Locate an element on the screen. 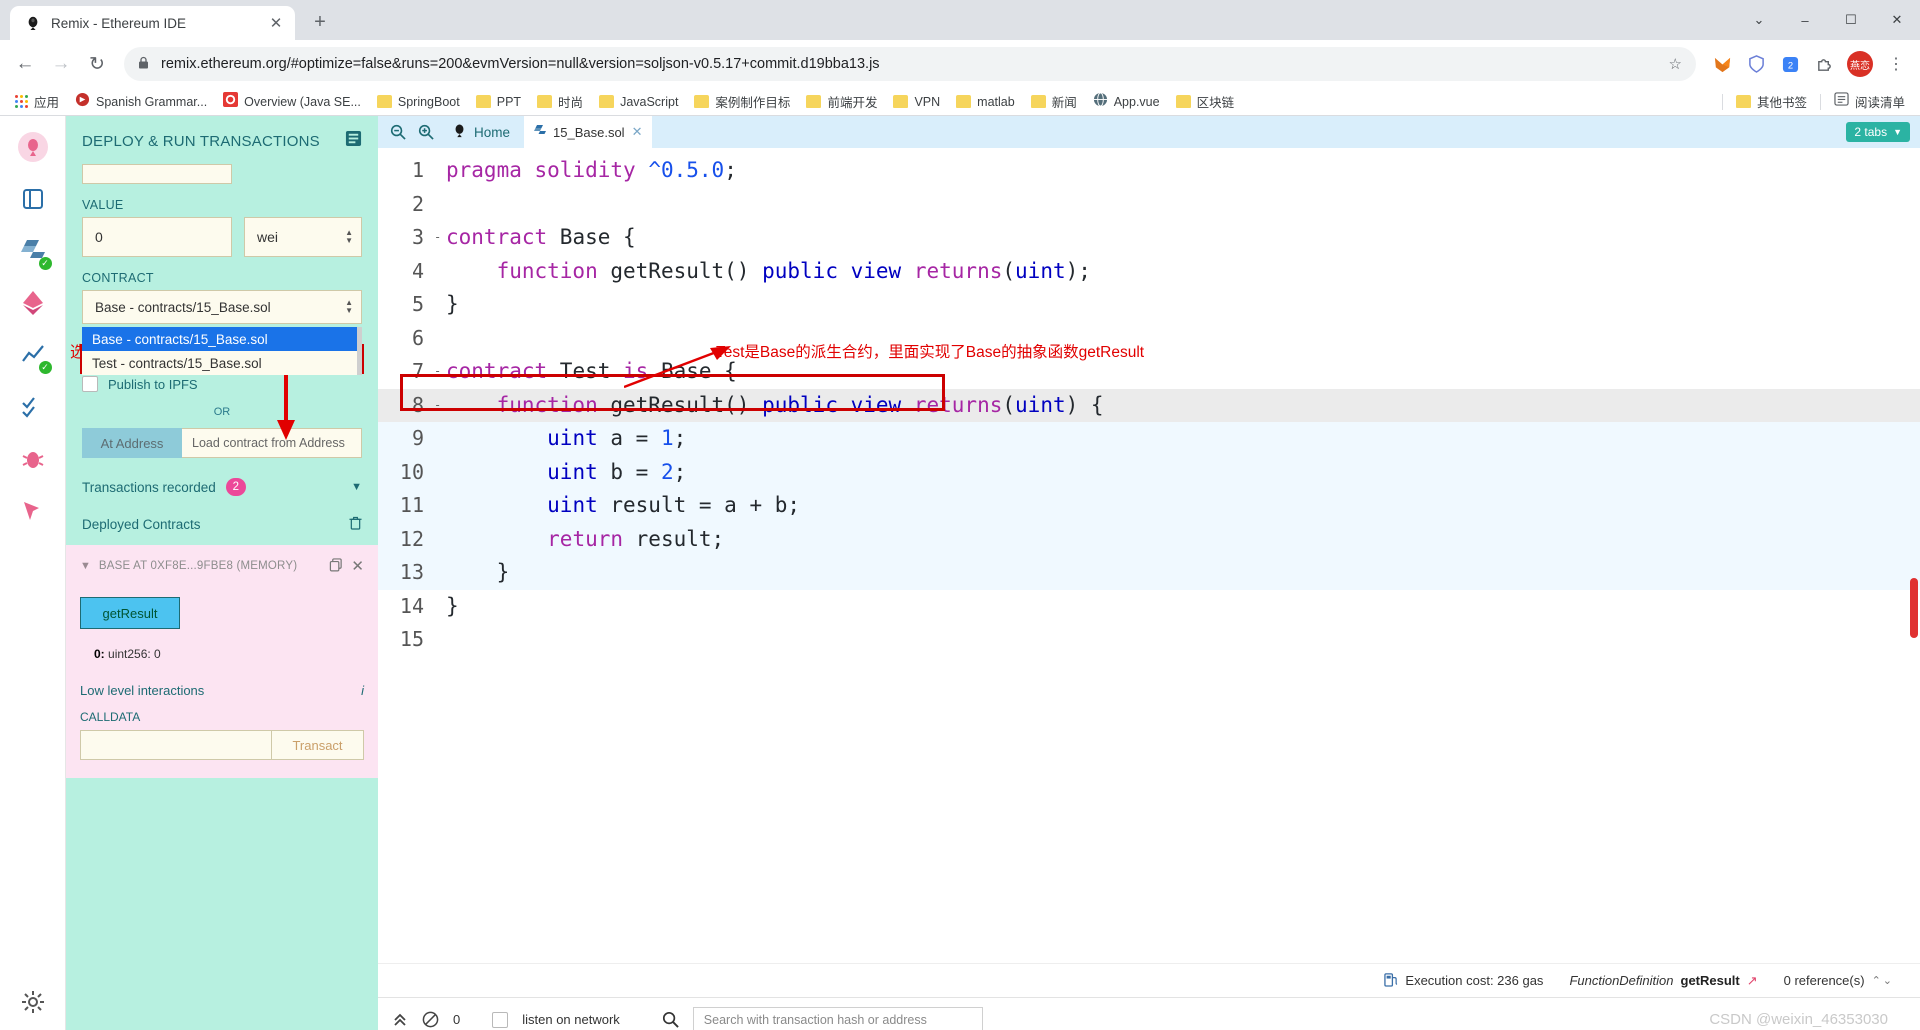 The height and width of the screenshot is (1030, 1920). avatar: 燕恋 is located at coordinates (1860, 64).